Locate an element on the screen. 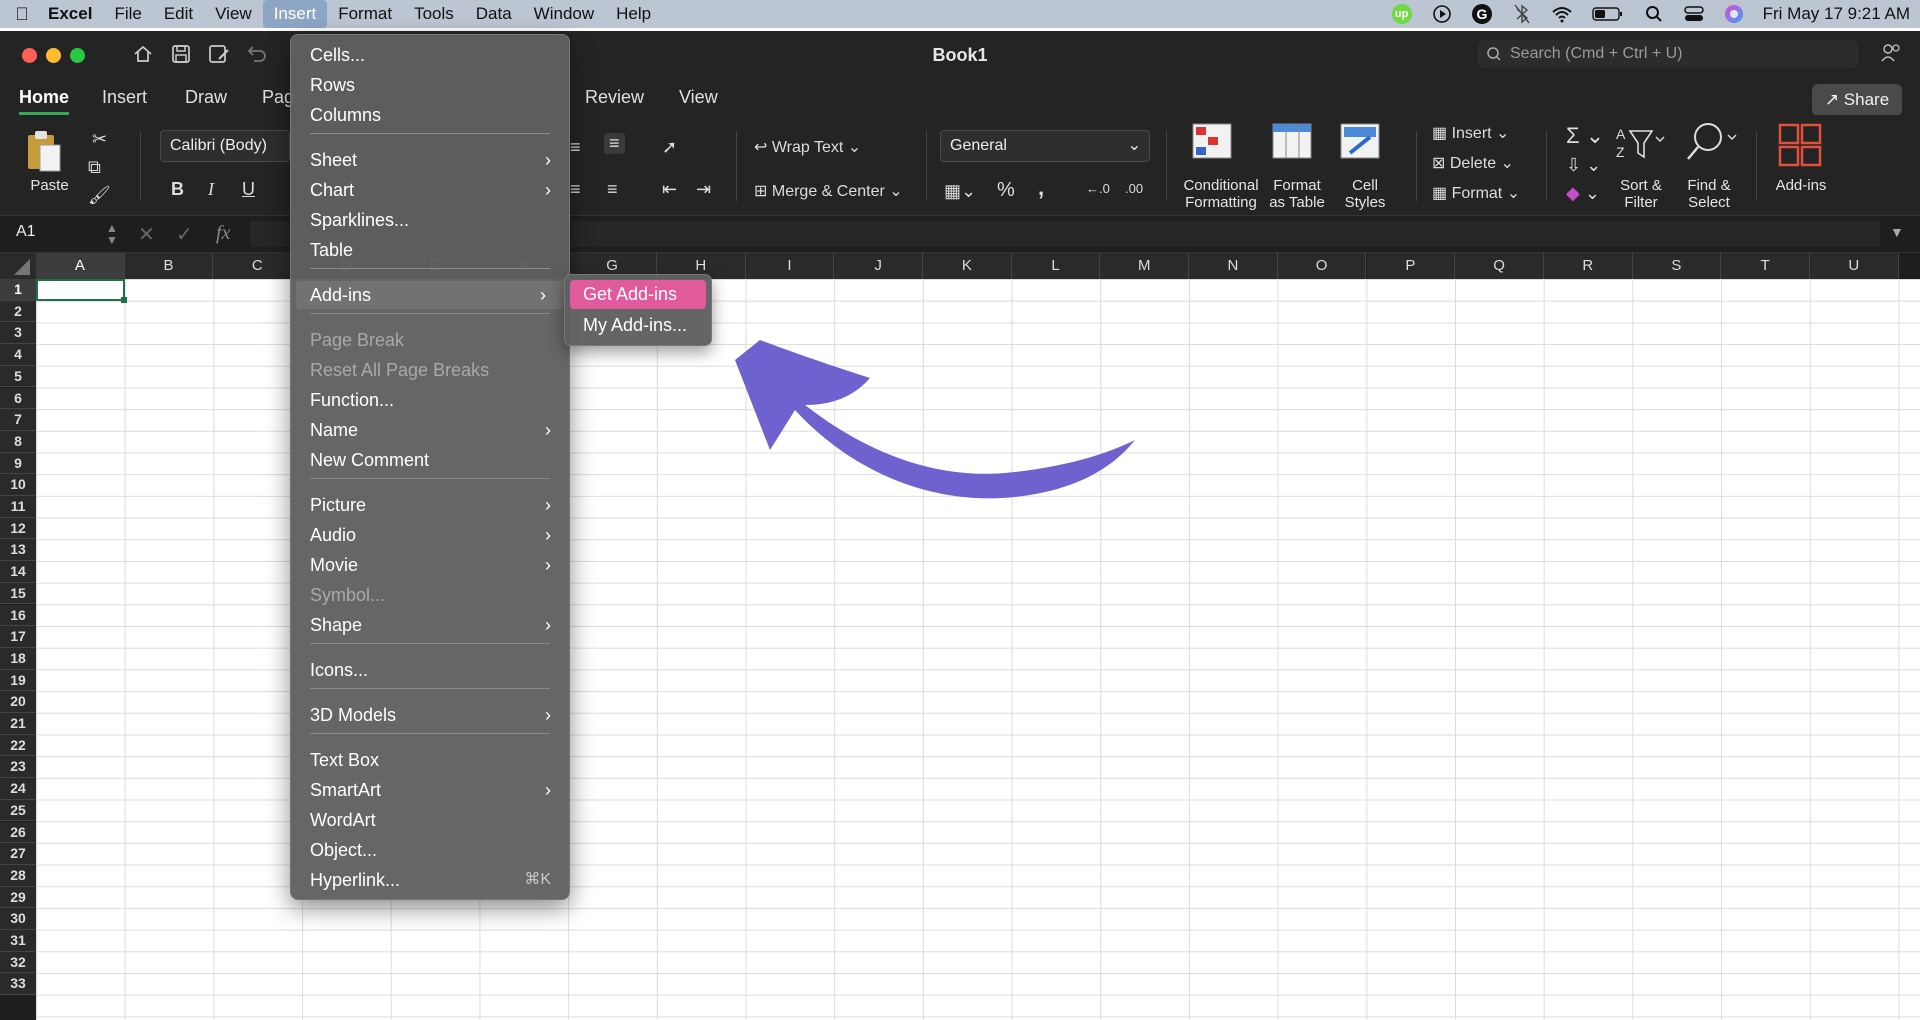 The height and width of the screenshot is (1020, 1920). menu-item-audio: Audio › is located at coordinates (430, 535).